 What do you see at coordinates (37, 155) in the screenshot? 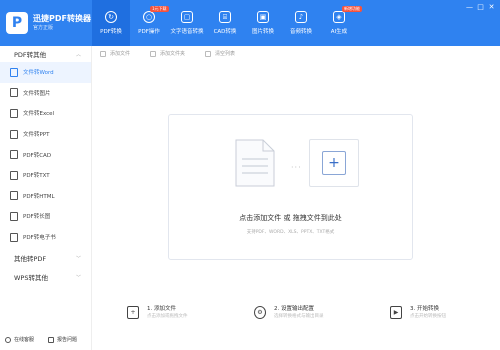
I see `sidebar-item-label: PDF转CAD` at bounding box center [37, 155].